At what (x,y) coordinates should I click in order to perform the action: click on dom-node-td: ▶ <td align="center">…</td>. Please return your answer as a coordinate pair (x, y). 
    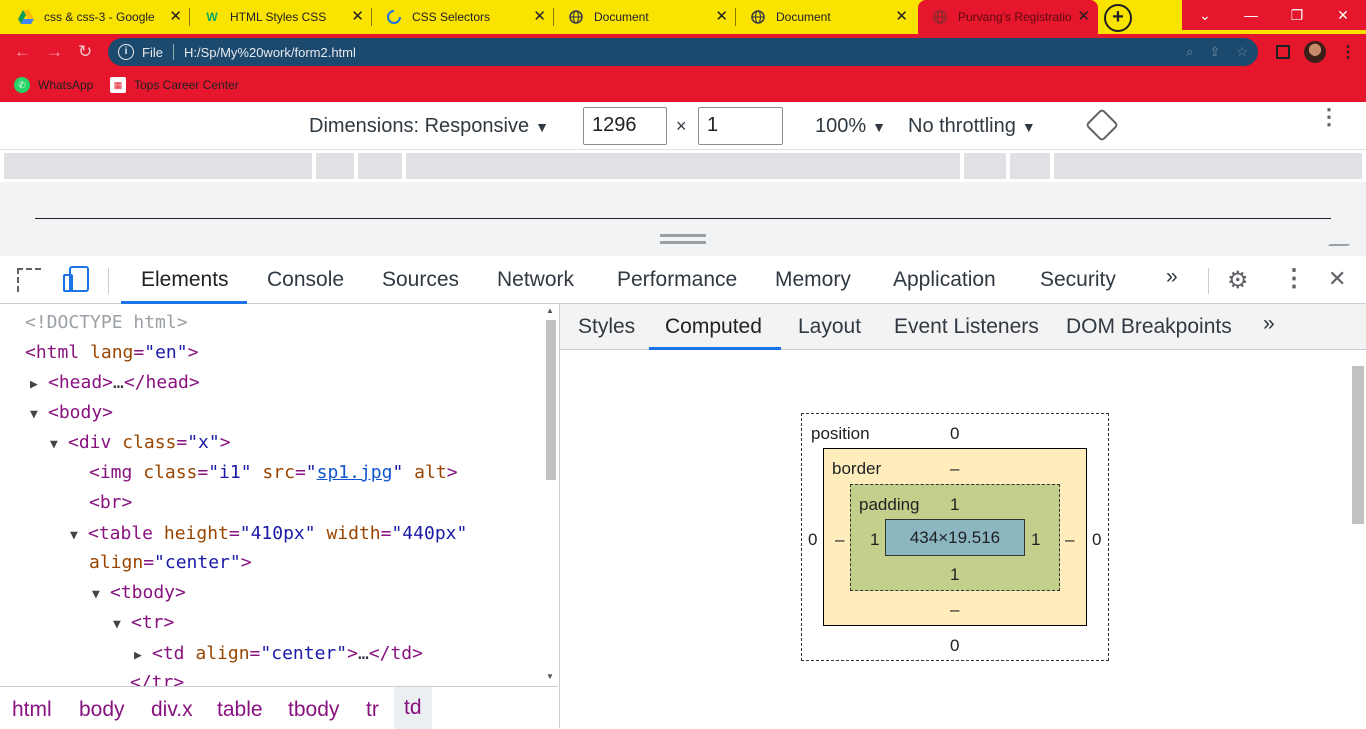
    Looking at the image, I should click on (278, 653).